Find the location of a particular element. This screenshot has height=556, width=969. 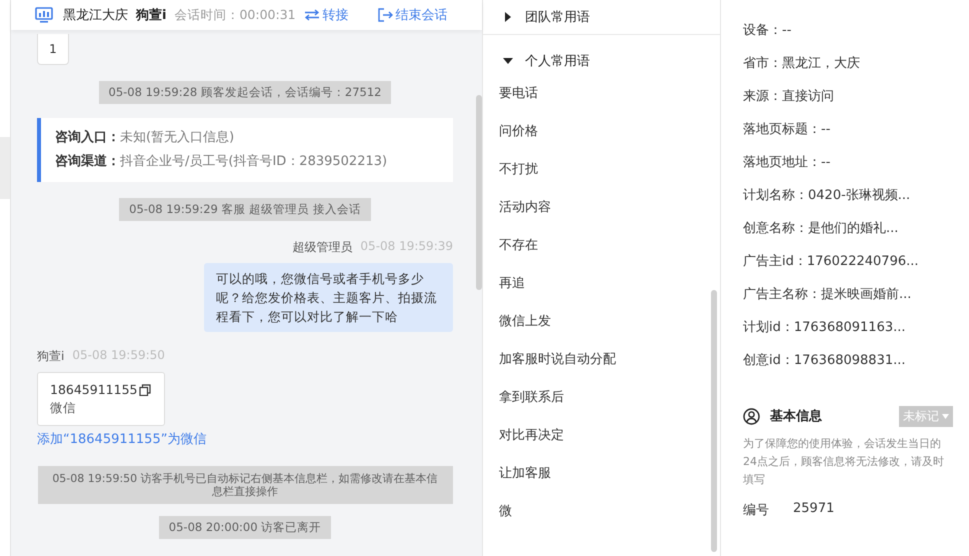

info-value: 未知(暂无入口信息) is located at coordinates (177, 137).